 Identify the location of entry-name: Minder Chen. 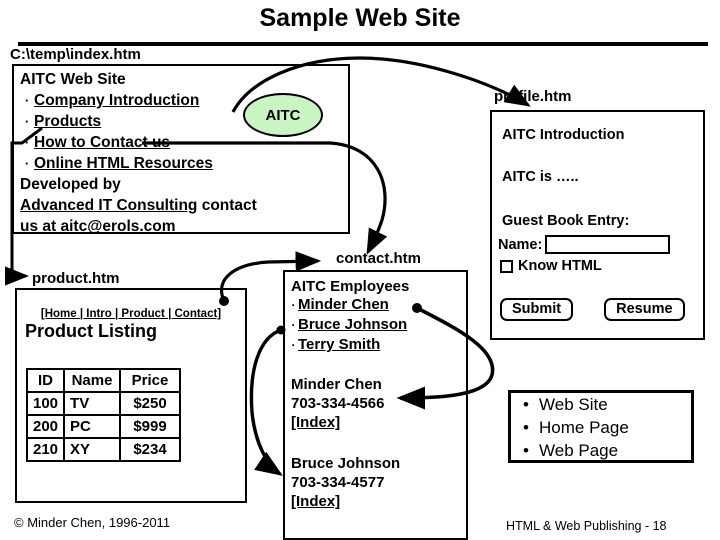
(336, 384).